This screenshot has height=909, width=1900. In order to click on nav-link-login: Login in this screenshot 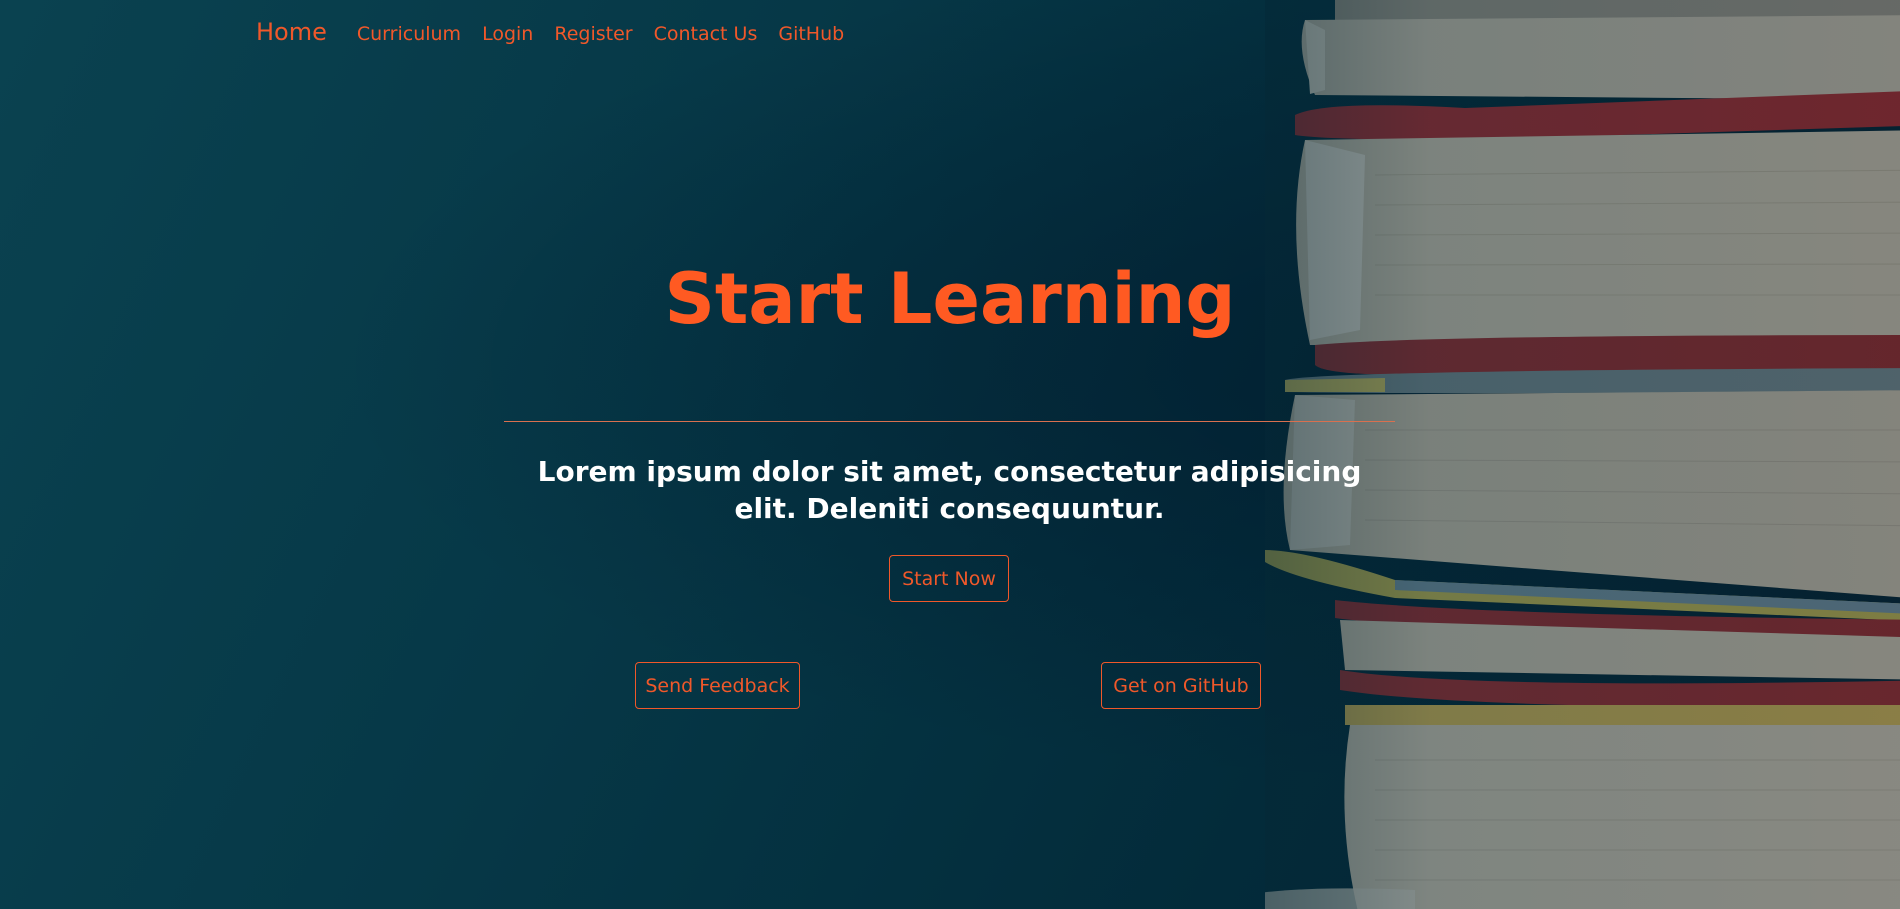, I will do `click(507, 34)`.